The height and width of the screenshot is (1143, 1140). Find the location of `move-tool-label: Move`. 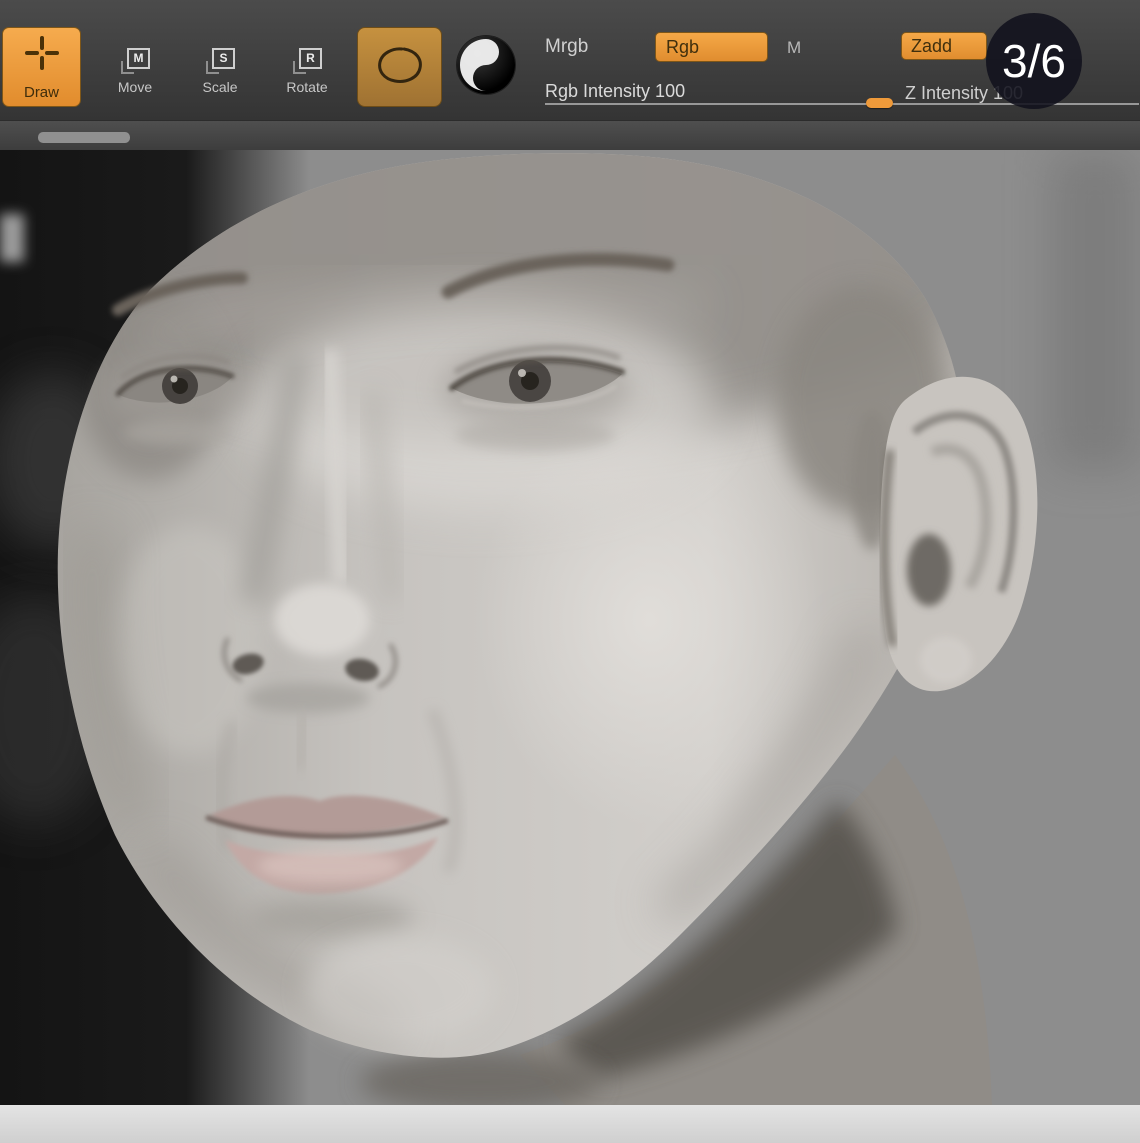

move-tool-label: Move is located at coordinates (135, 87).